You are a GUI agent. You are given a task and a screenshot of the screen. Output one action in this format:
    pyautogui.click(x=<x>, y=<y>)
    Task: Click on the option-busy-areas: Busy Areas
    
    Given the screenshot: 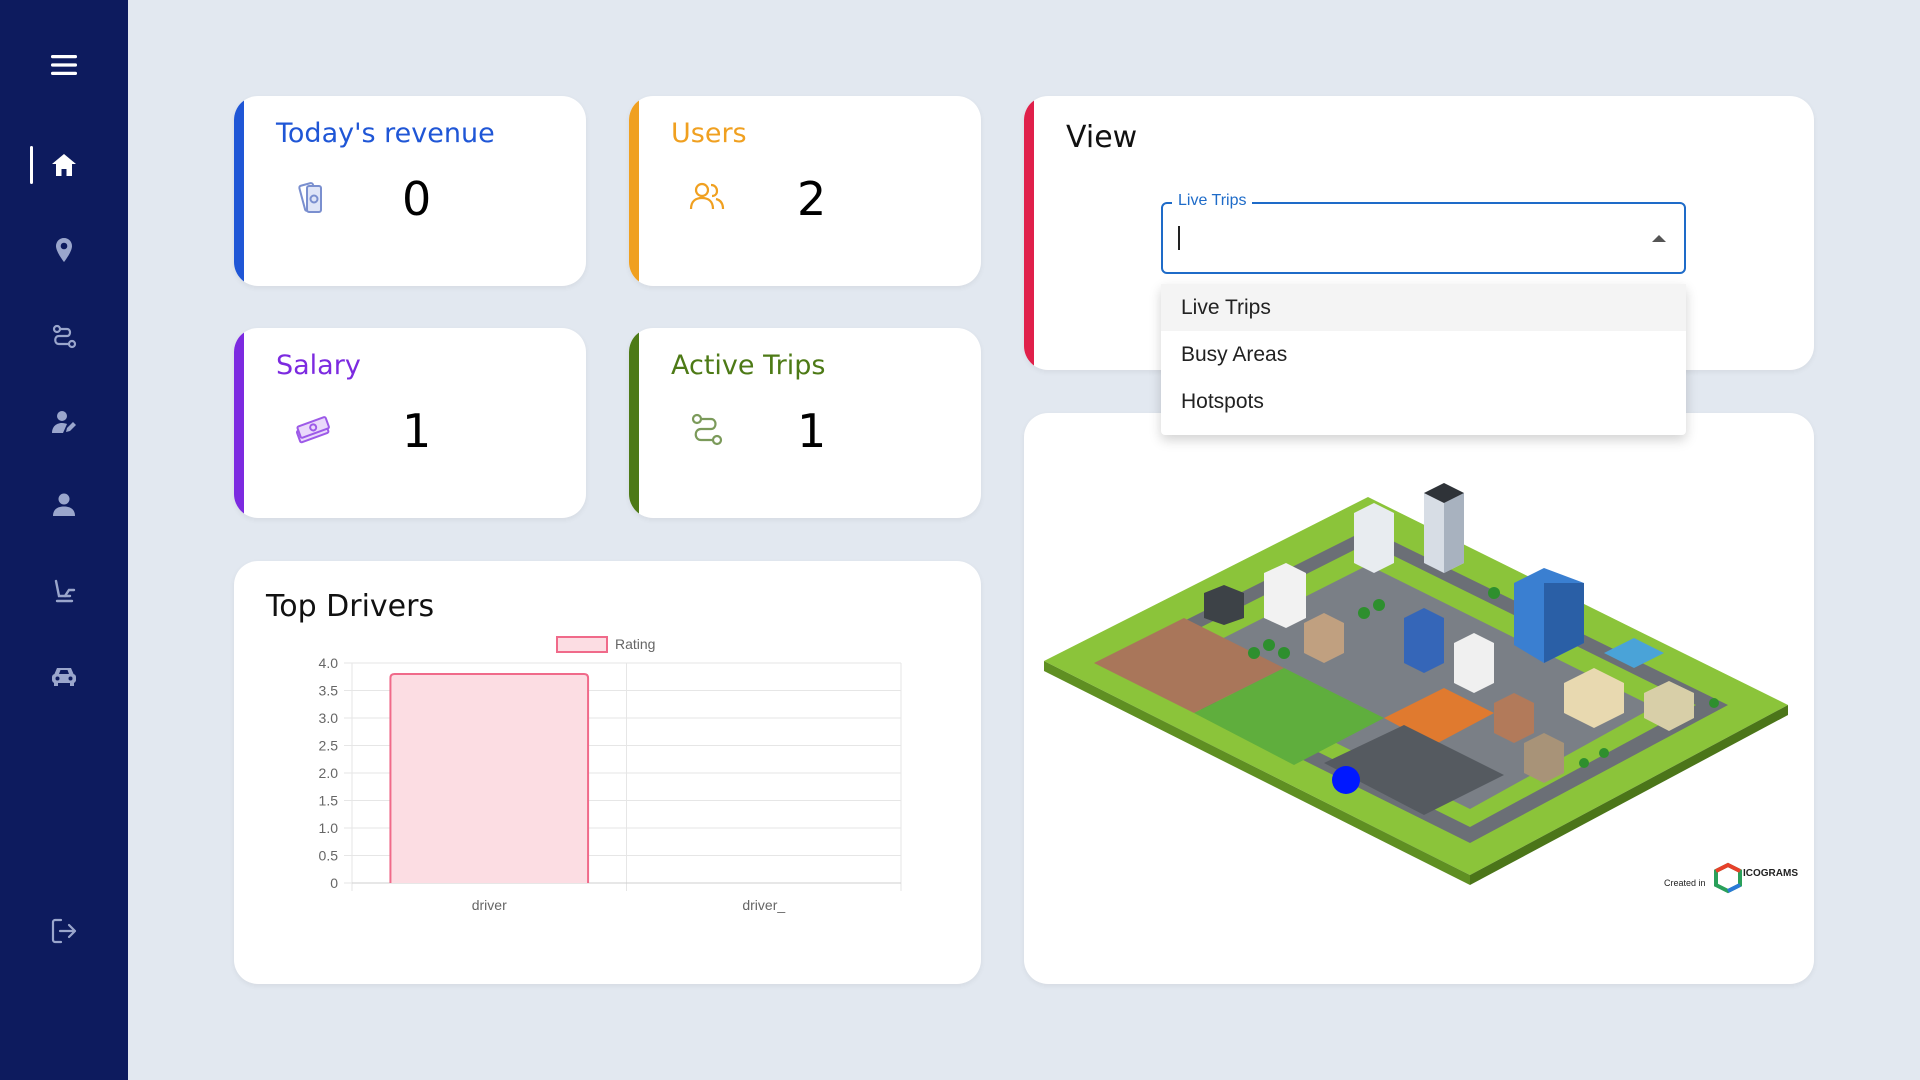 What is the action you would take?
    pyautogui.click(x=1423, y=354)
    